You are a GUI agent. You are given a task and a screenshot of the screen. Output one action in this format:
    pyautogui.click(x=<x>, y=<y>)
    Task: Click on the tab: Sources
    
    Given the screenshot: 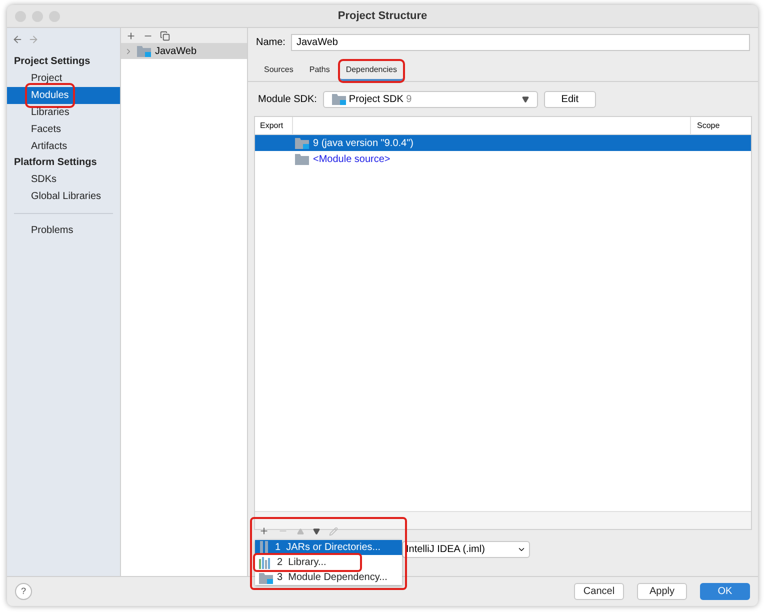 What is the action you would take?
    pyautogui.click(x=279, y=71)
    